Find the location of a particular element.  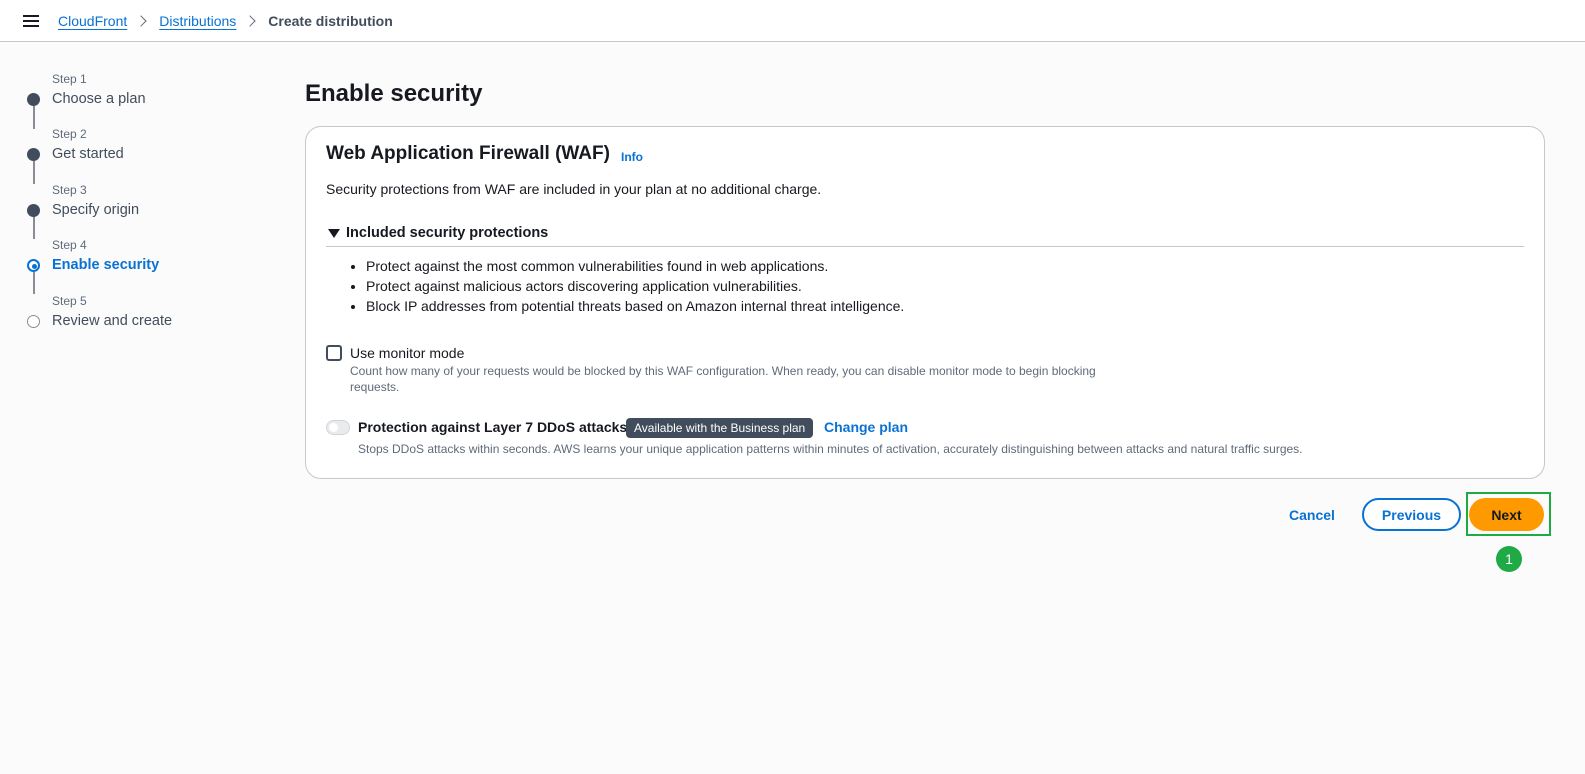

next-button: Next is located at coordinates (1506, 514).